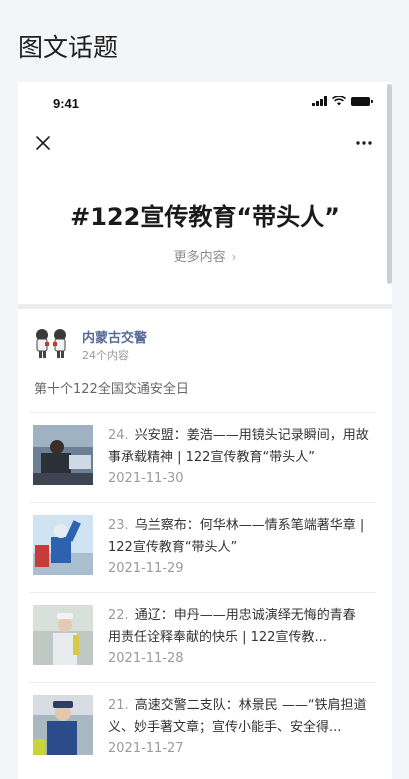 The image size is (409, 779). I want to click on article-date: 2021-11-28, so click(146, 658).